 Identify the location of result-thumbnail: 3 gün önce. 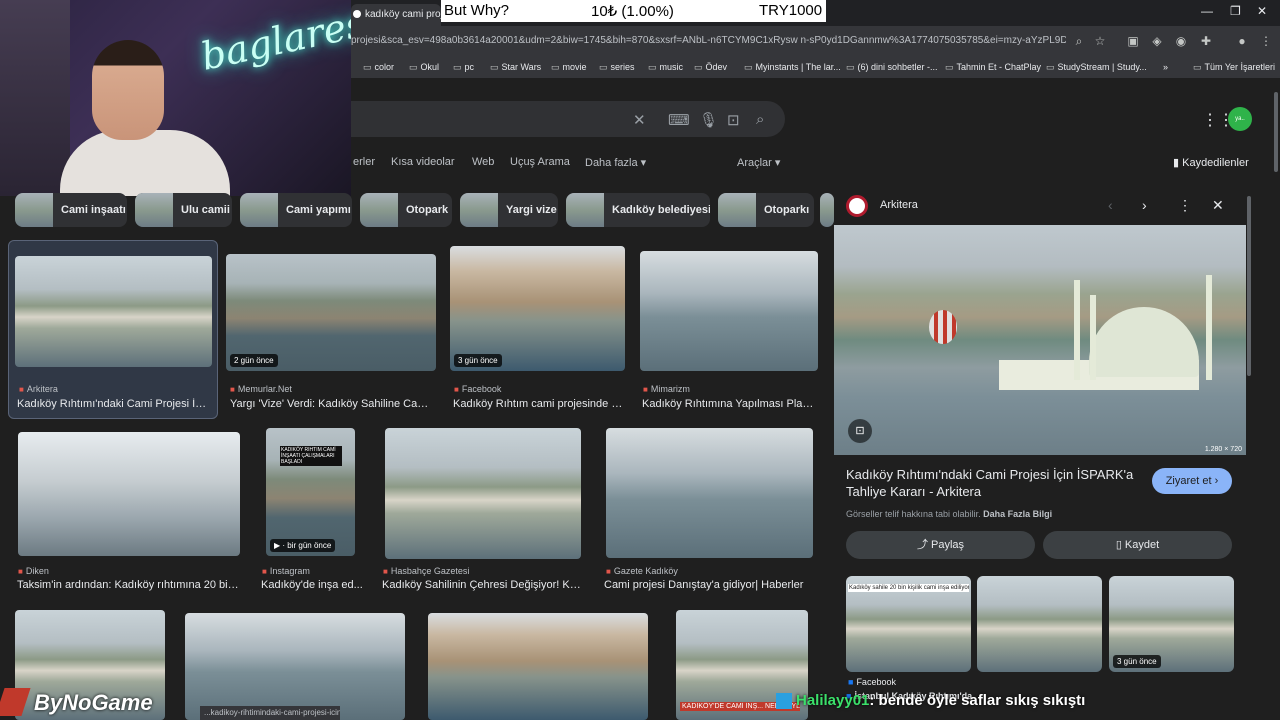
(537, 308).